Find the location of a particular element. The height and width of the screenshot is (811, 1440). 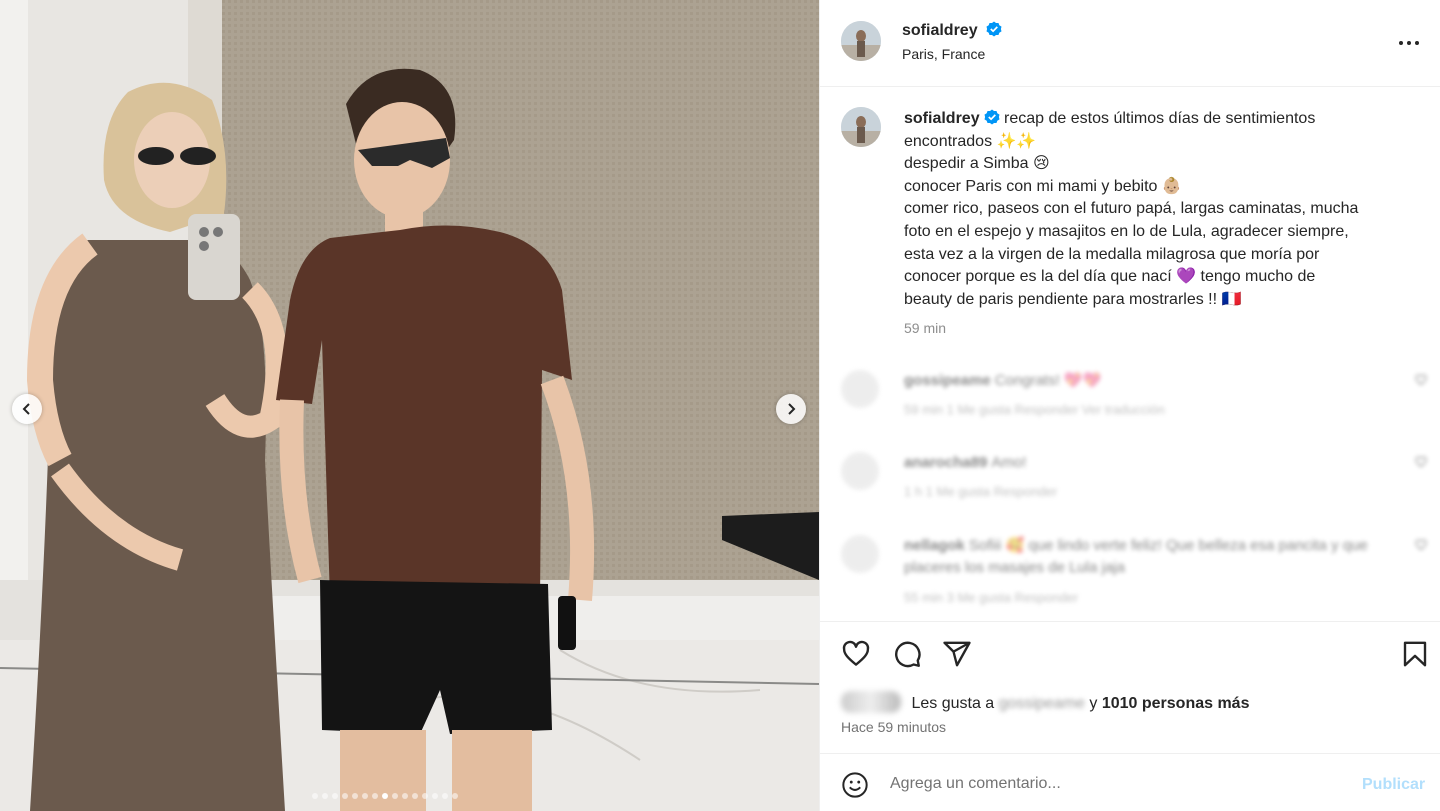

post-timestamp: Hace 59 minutos is located at coordinates (893, 727).